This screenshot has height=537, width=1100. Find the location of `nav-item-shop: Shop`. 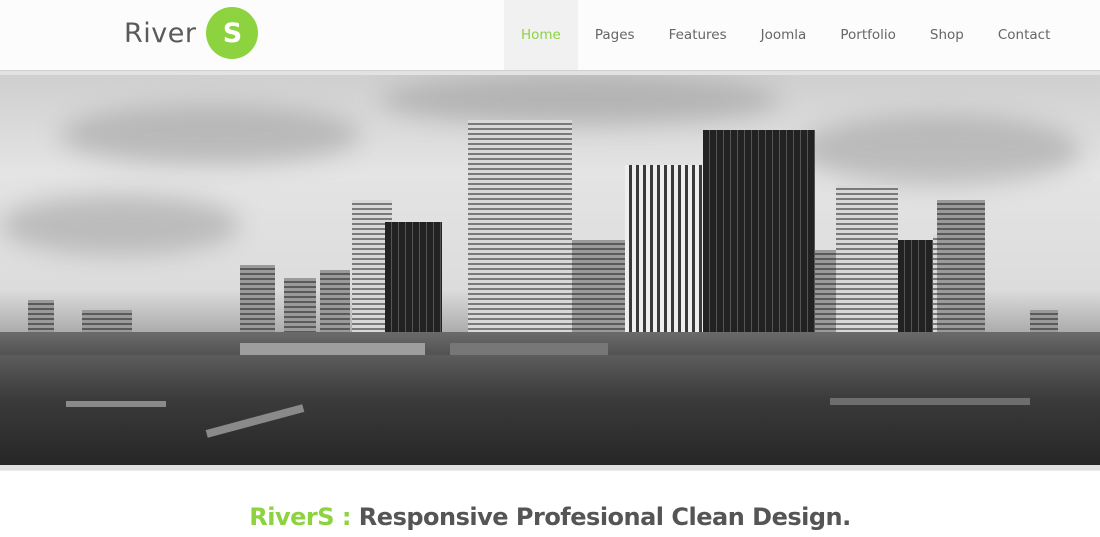

nav-item-shop: Shop is located at coordinates (947, 35).